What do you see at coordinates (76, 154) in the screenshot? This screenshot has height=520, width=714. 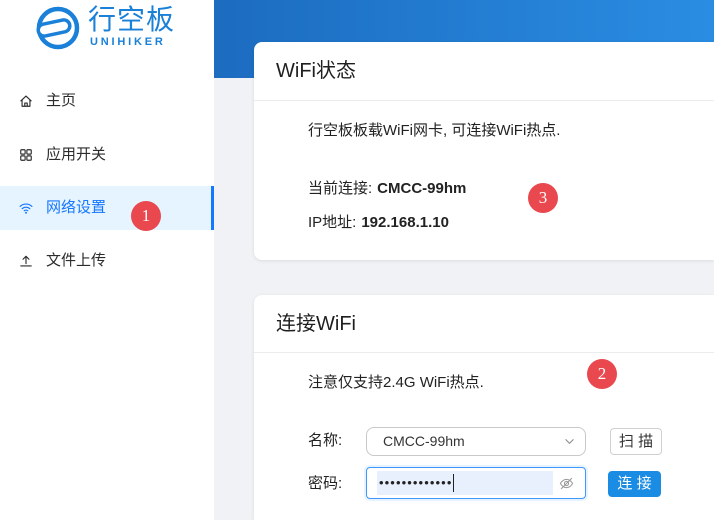 I see `sidebar-item-label: 应用开关` at bounding box center [76, 154].